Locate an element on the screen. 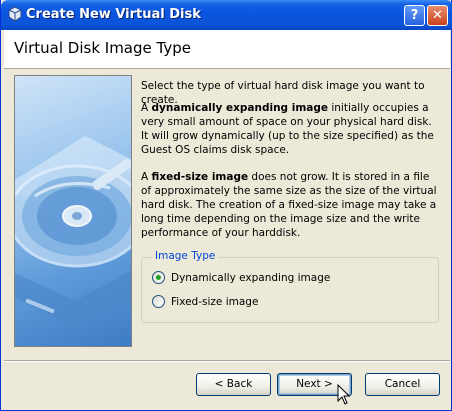  hard-disk-icon is located at coordinates (73, 231).